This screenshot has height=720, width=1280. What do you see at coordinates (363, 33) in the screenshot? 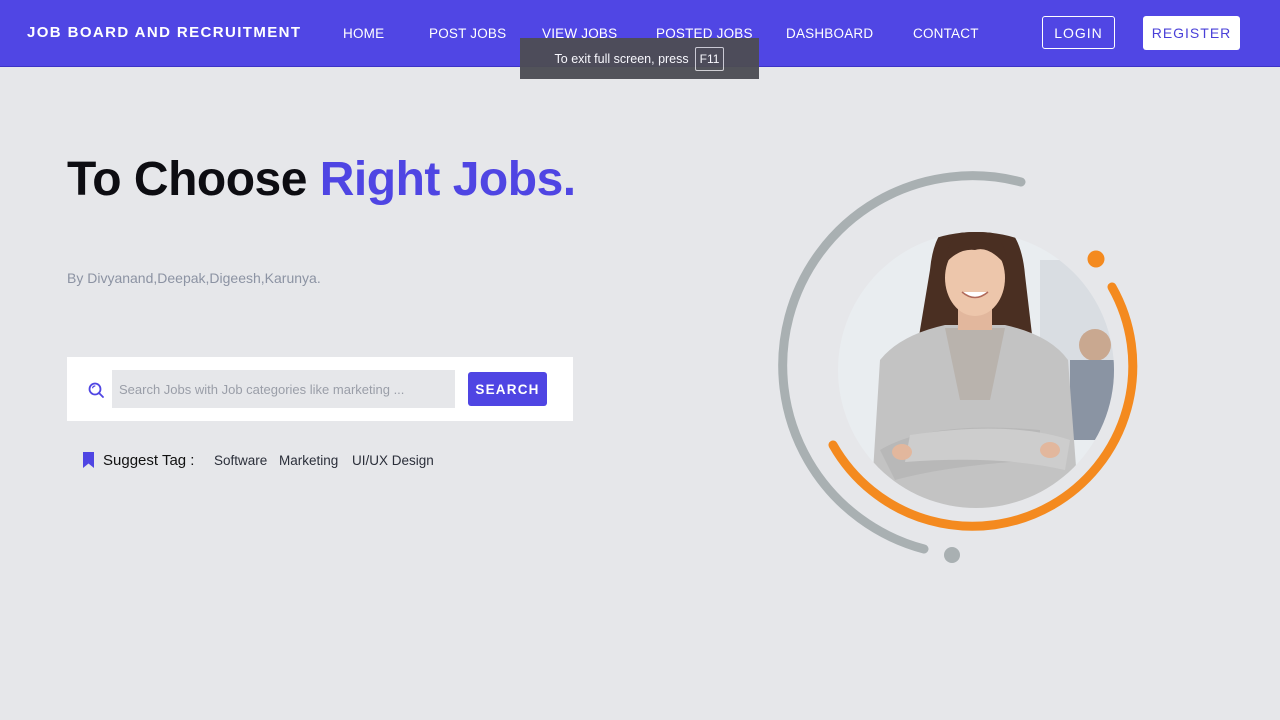
I see `nav-home: HOME` at bounding box center [363, 33].